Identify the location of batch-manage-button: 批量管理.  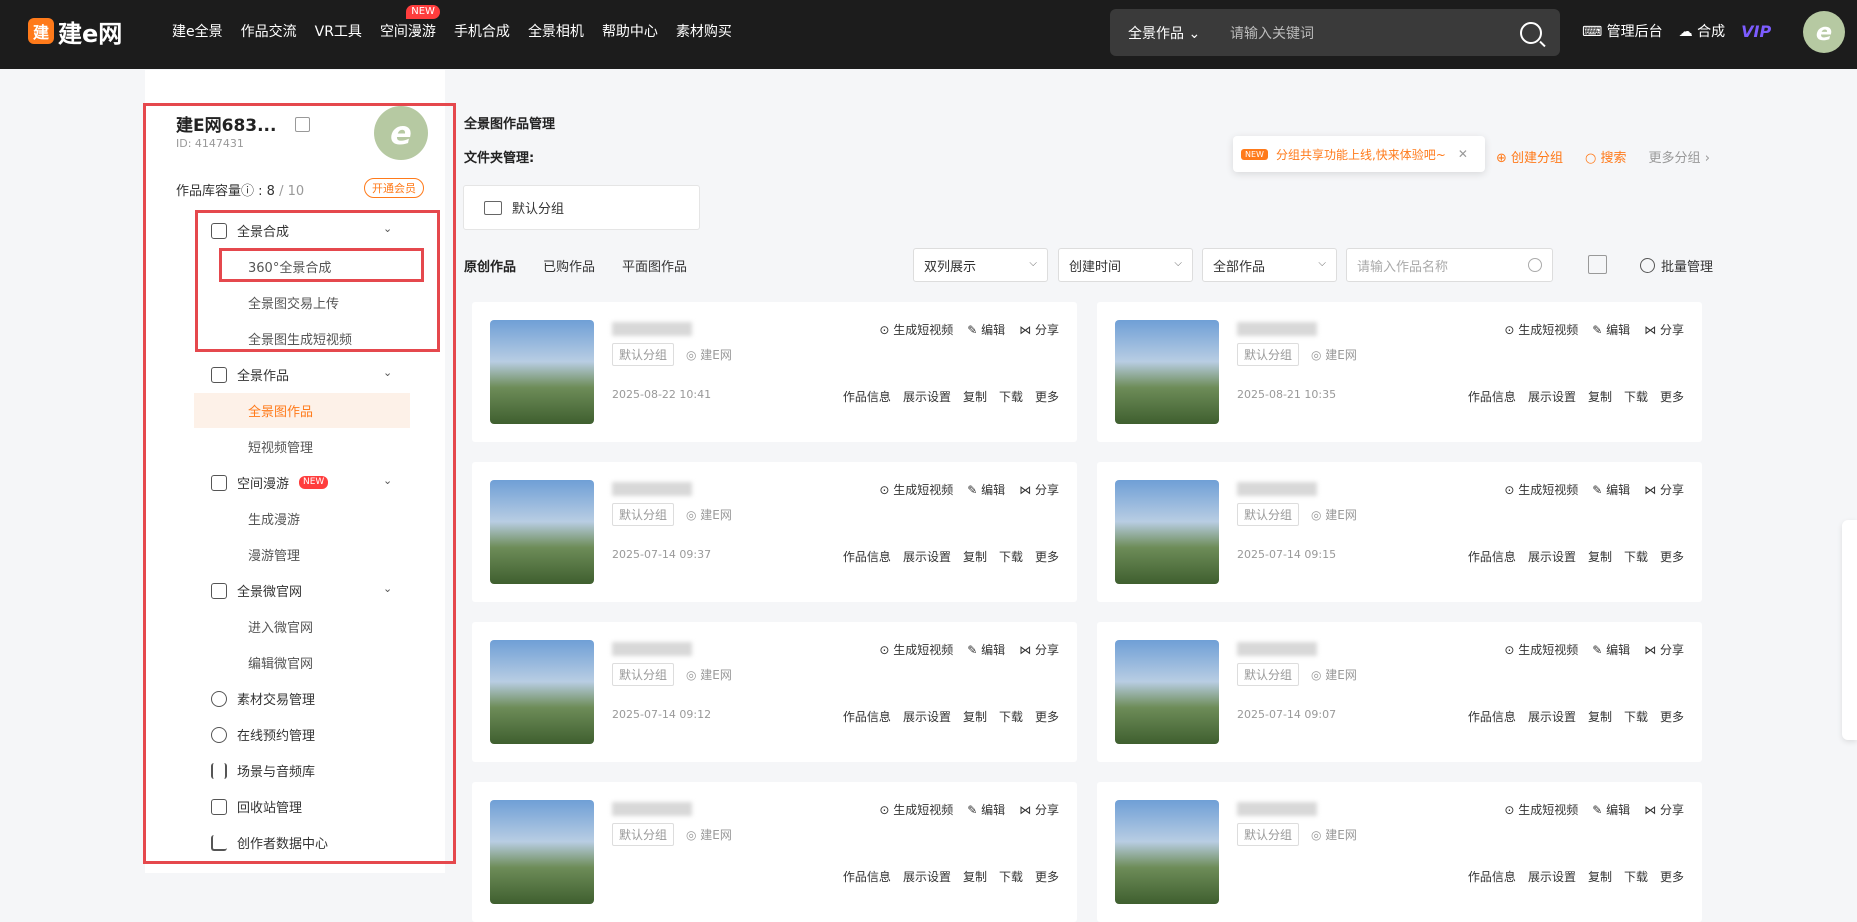
(1676, 265).